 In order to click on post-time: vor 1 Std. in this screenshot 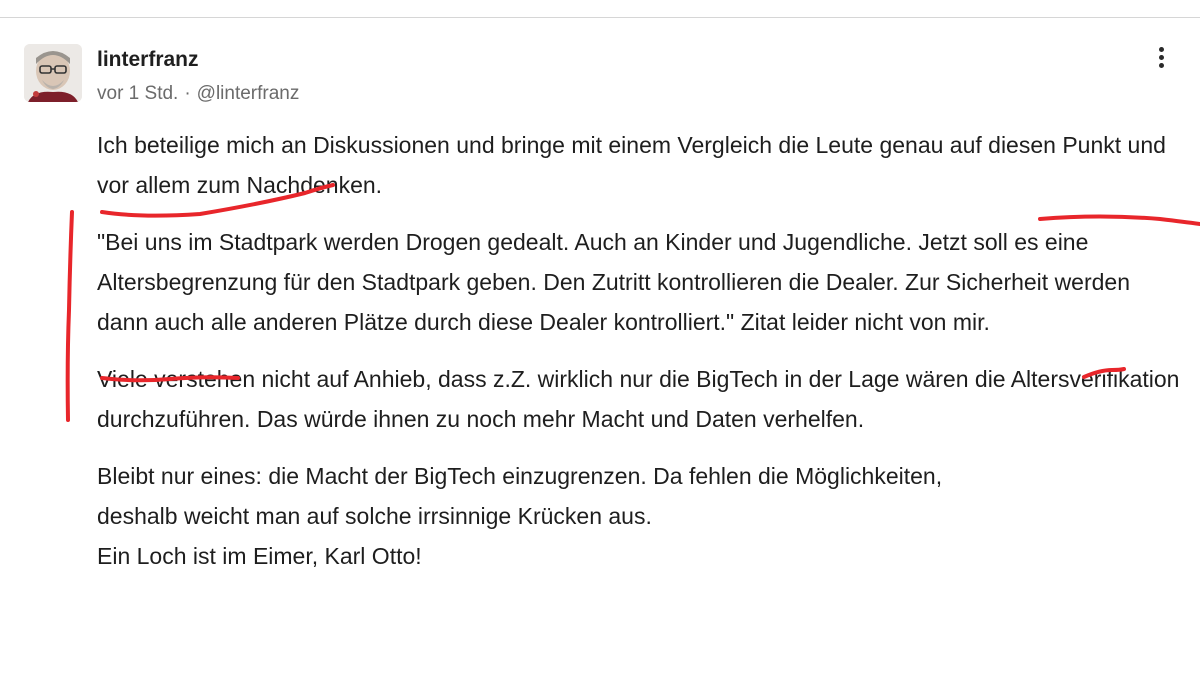, I will do `click(137, 93)`.